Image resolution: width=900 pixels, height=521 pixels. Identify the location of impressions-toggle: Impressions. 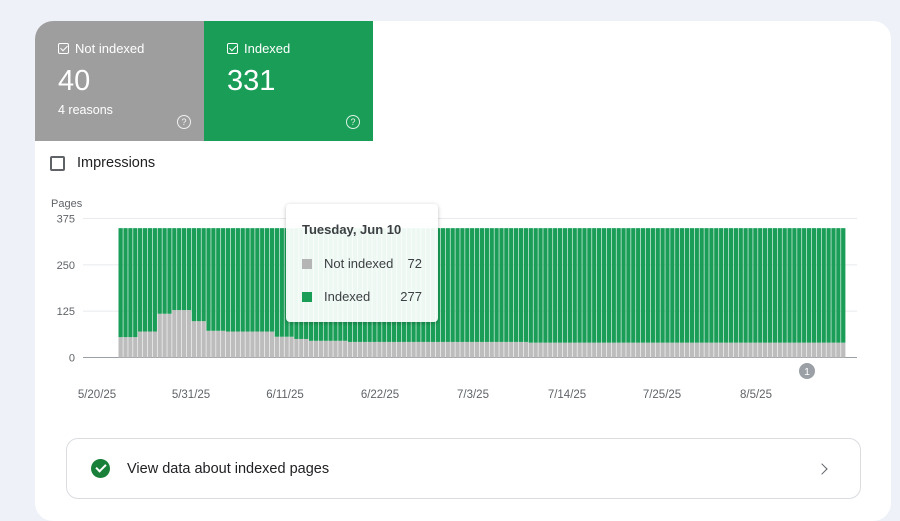
(102, 163).